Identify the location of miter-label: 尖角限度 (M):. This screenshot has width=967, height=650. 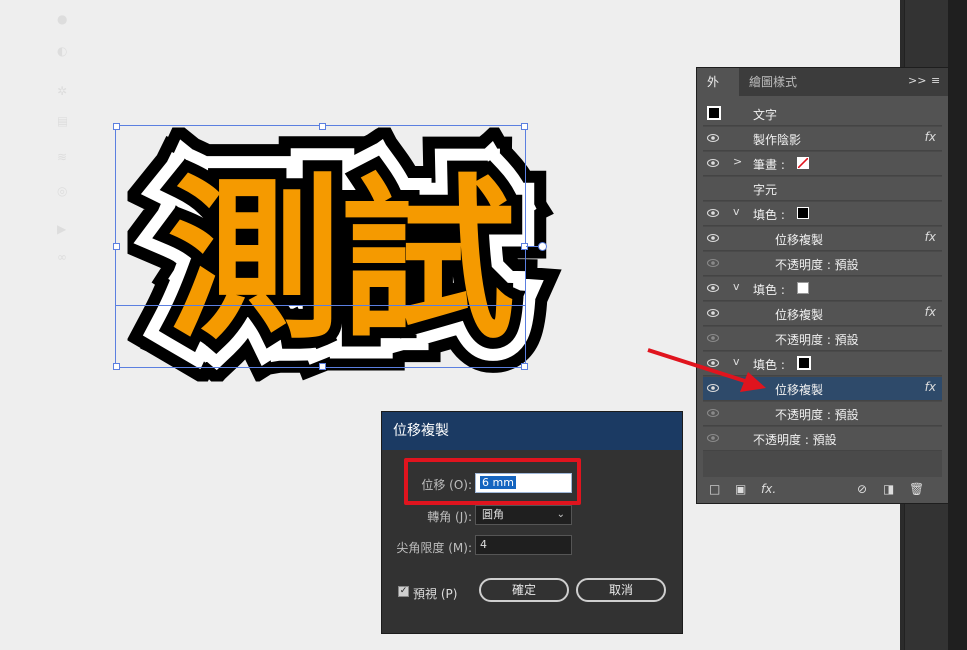
(434, 548).